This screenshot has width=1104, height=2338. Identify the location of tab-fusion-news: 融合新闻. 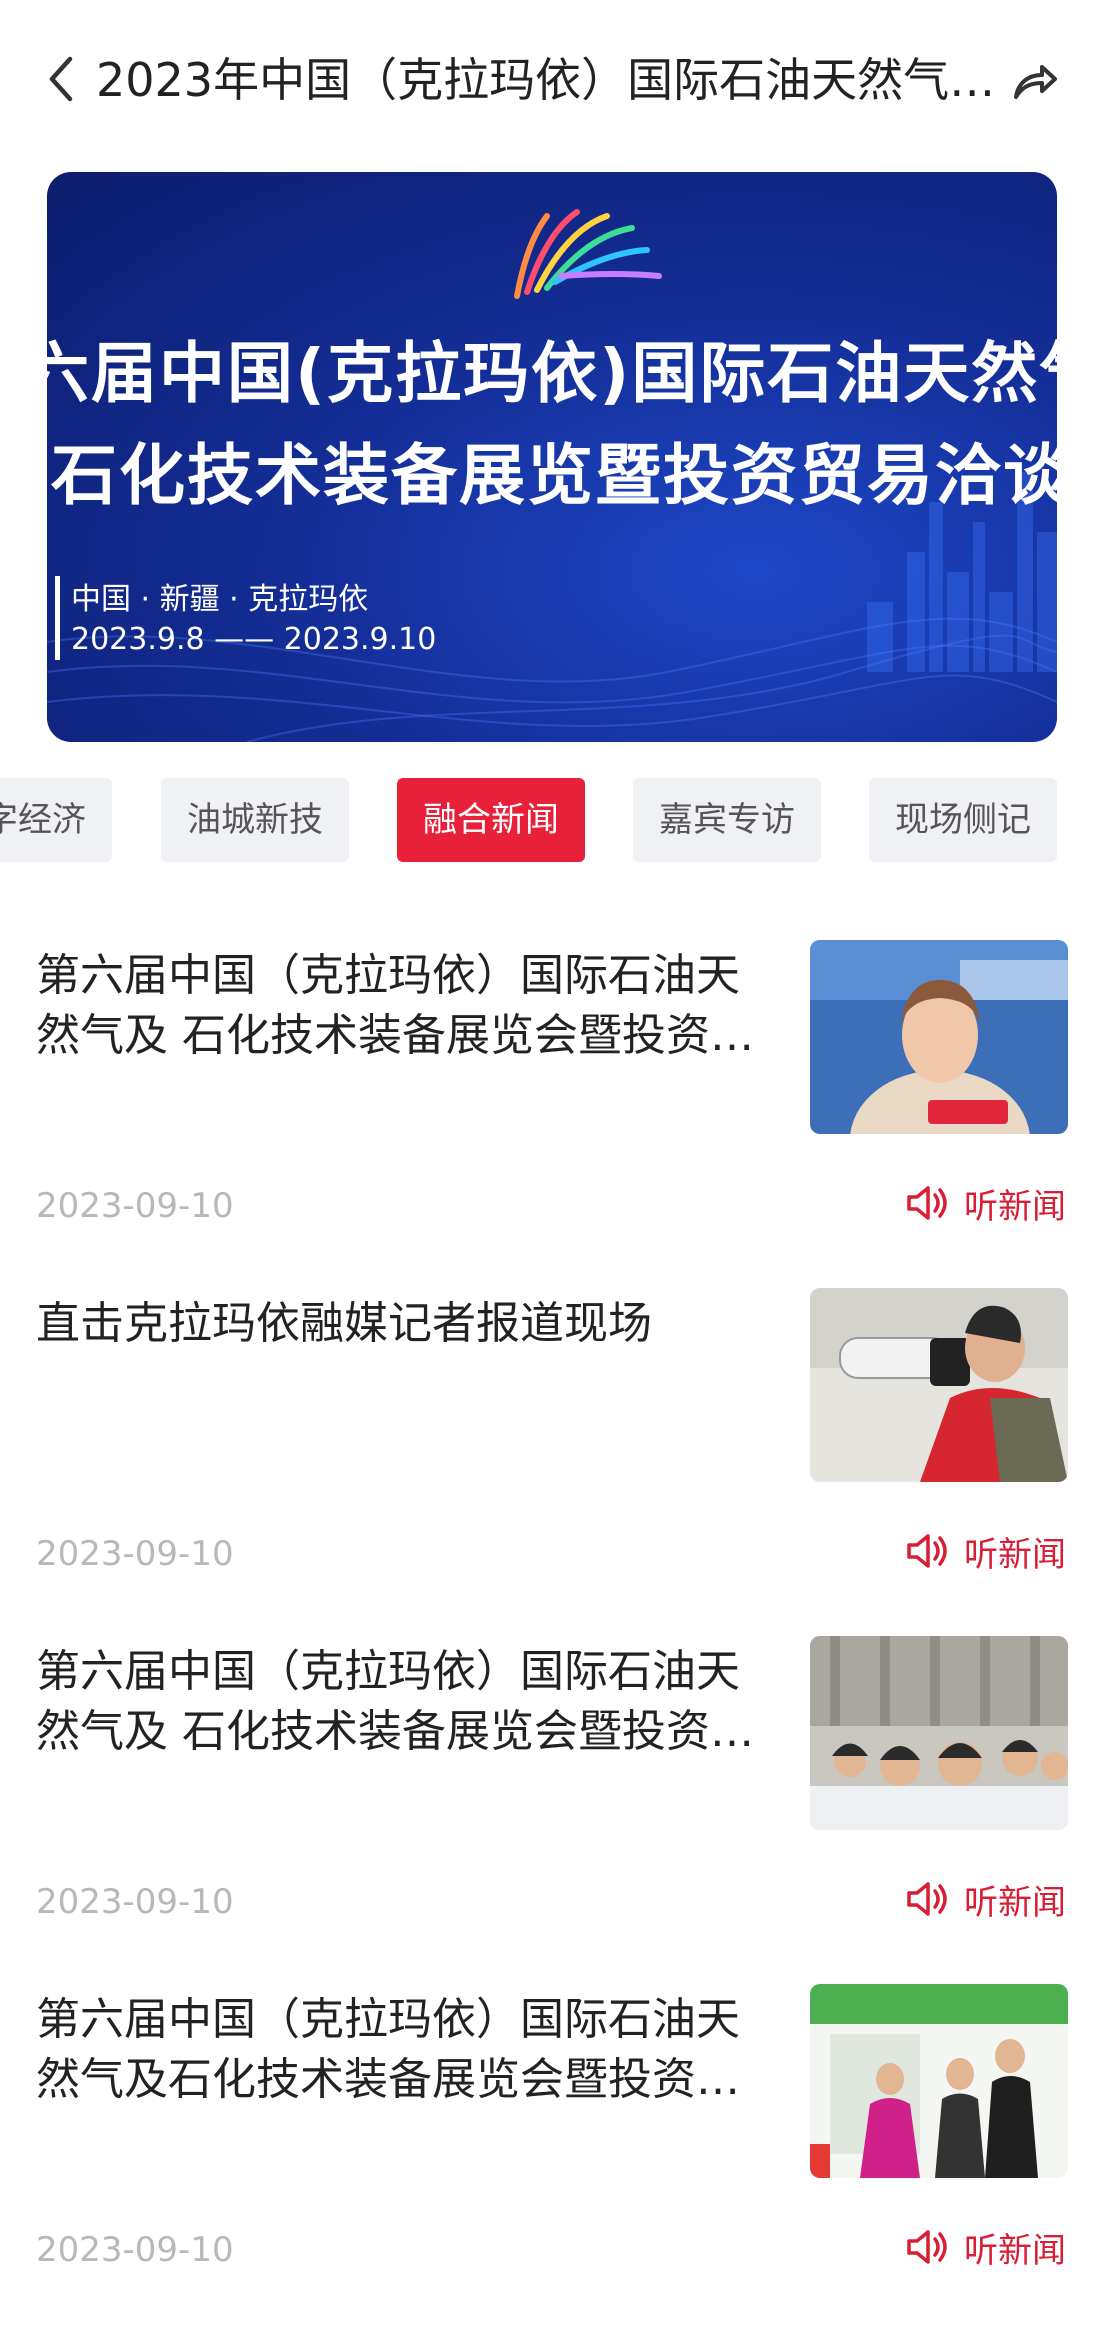
(491, 820).